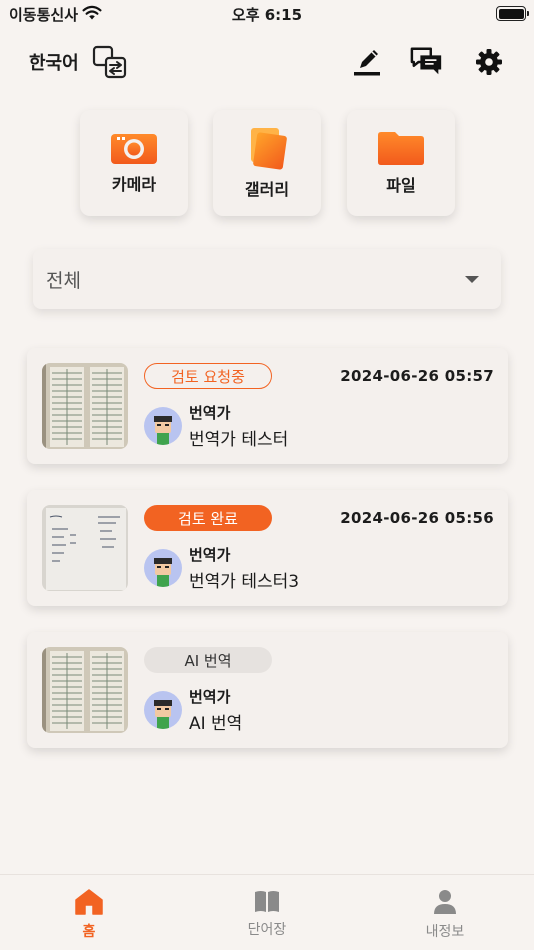 This screenshot has width=534, height=950. I want to click on edit-button, so click(367, 62).